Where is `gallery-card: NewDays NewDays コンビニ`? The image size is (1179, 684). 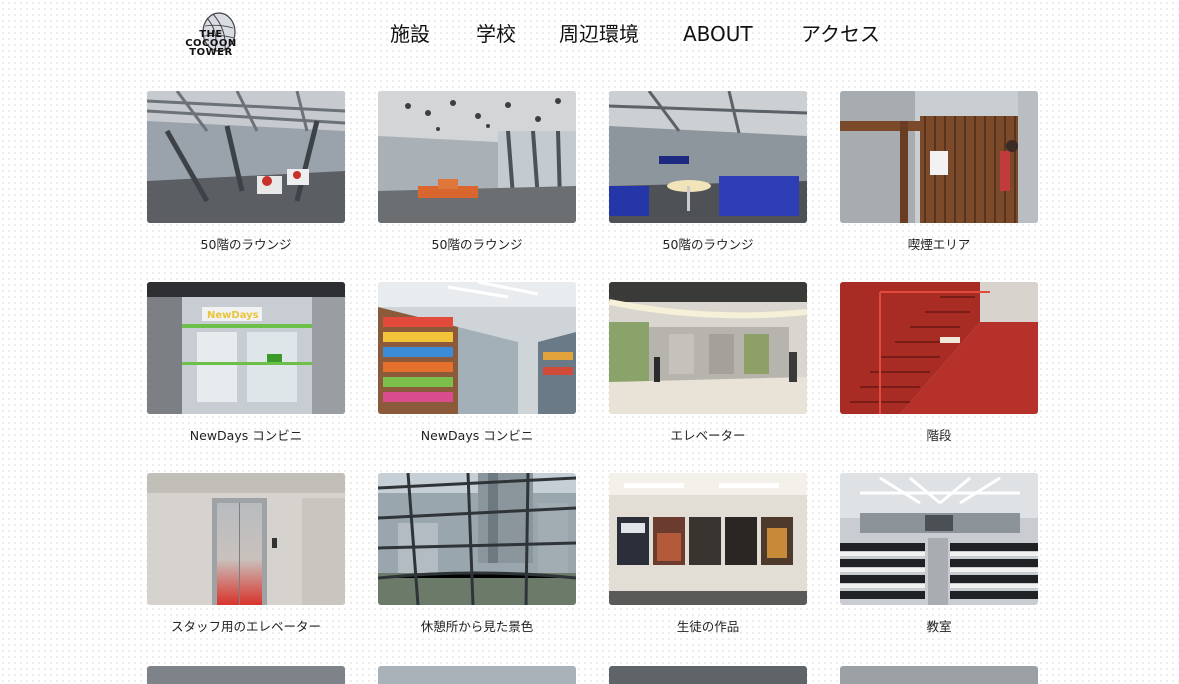 gallery-card: NewDays NewDays コンビニ is located at coordinates (246, 362).